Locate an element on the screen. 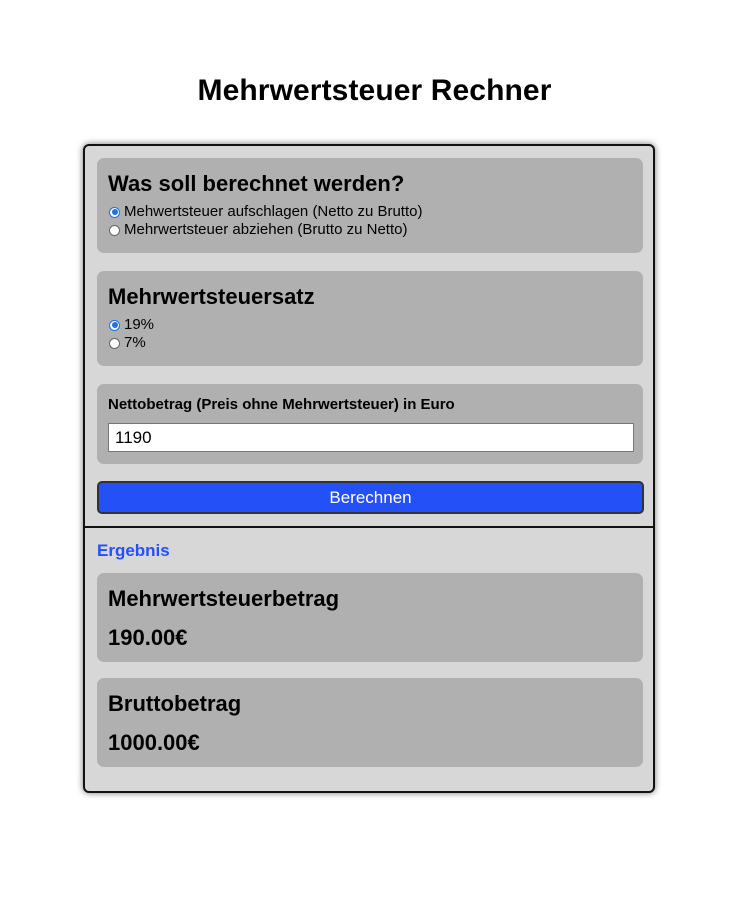  result-heading: Ergebnis is located at coordinates (133, 550).